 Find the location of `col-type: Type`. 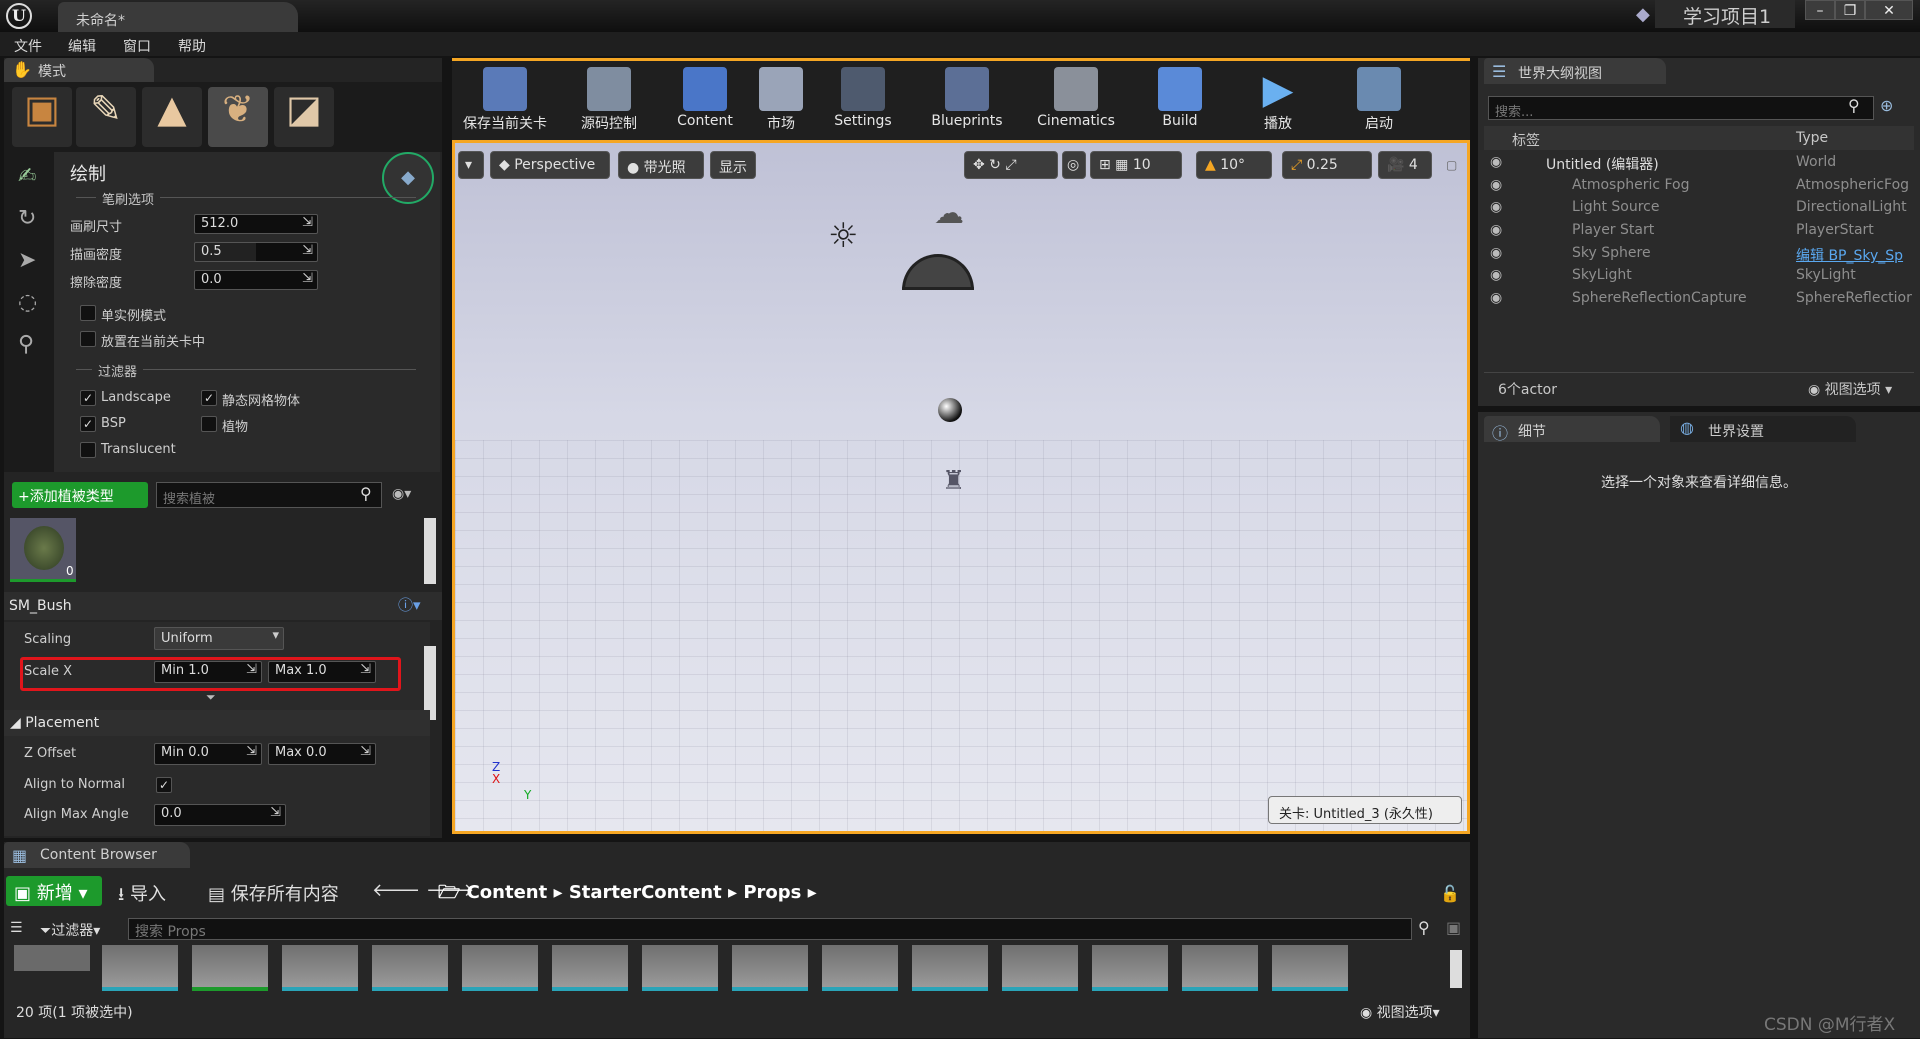

col-type: Type is located at coordinates (1812, 138).